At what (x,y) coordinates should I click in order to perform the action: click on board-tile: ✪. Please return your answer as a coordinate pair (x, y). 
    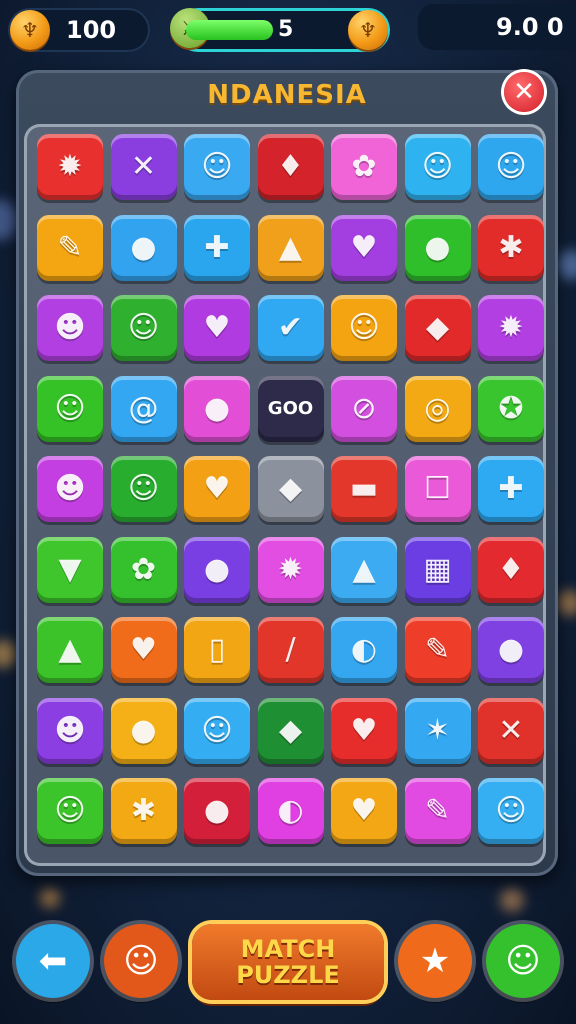
    Looking at the image, I should click on (511, 408).